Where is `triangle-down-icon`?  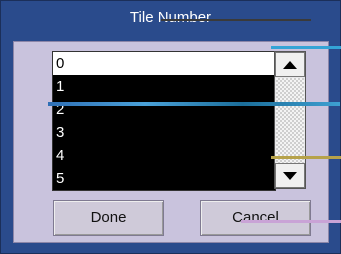 triangle-down-icon is located at coordinates (290, 175).